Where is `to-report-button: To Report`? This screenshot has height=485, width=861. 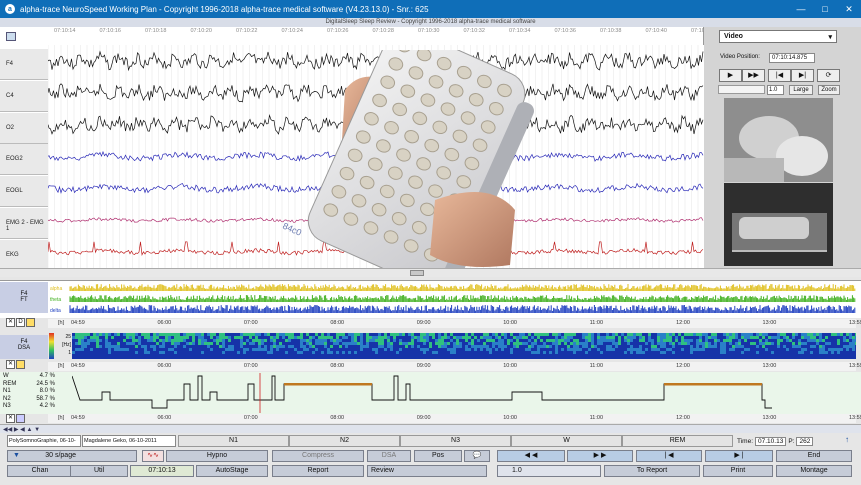 to-report-button: To Report is located at coordinates (652, 471).